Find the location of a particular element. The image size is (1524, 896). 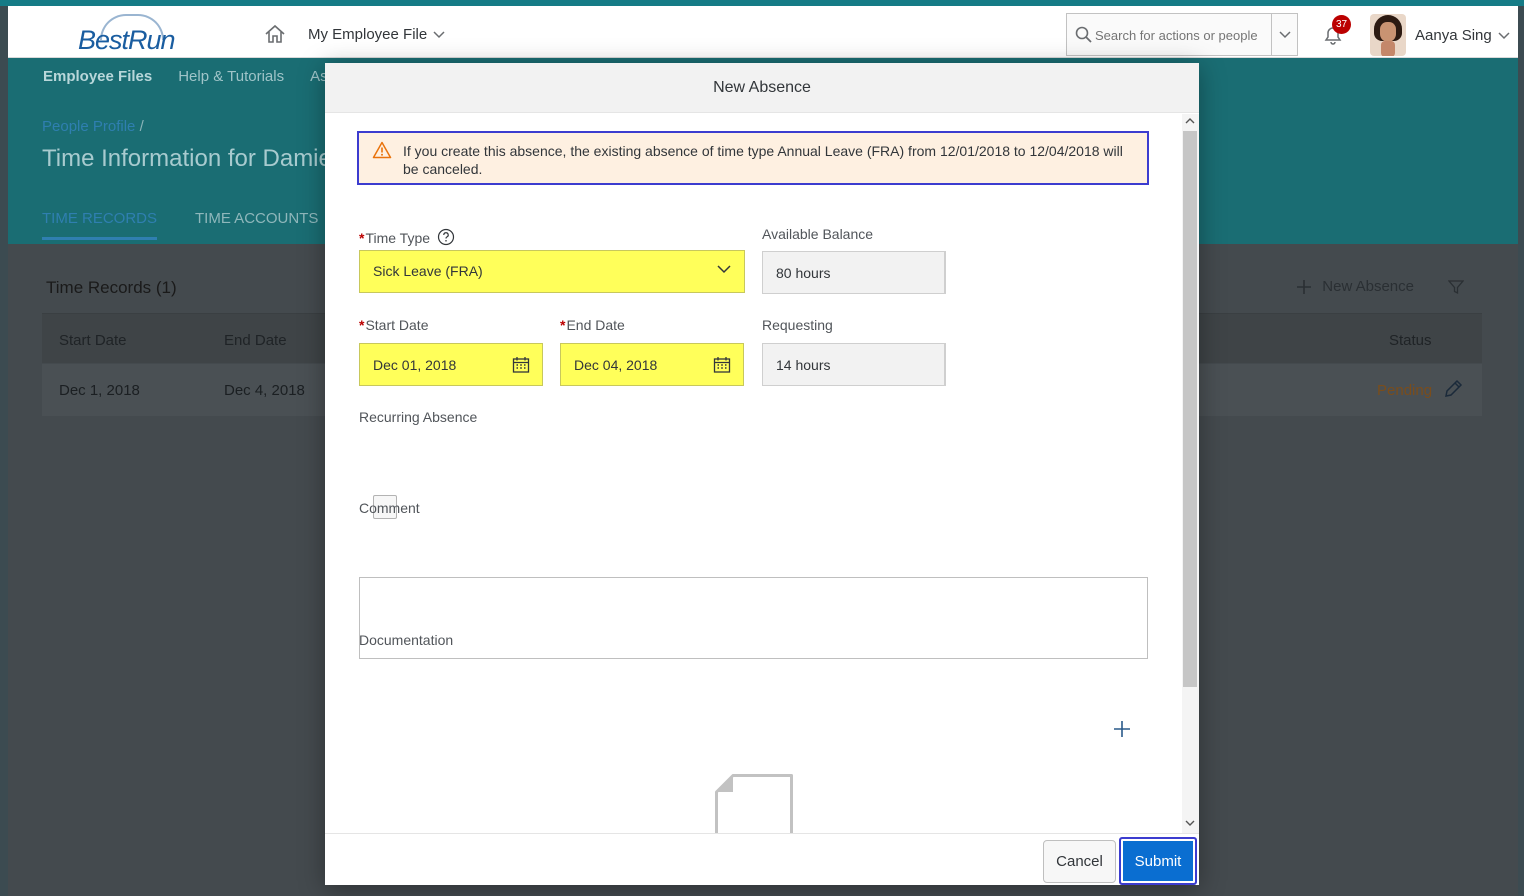

start-date-label: *Start Date is located at coordinates (393, 325).